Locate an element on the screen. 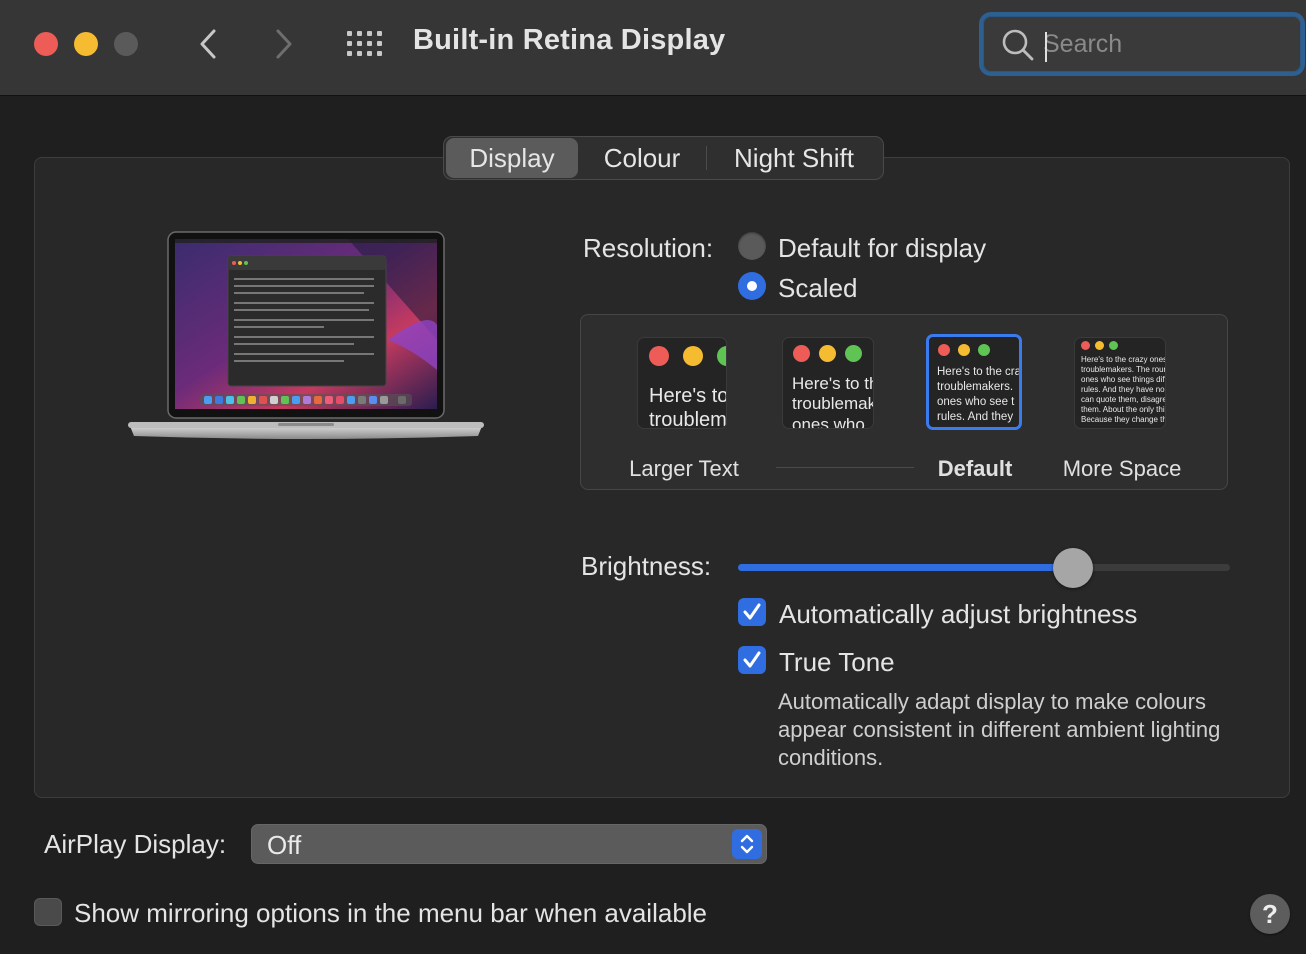 The height and width of the screenshot is (954, 1306). scale-option-larger-text: Here's to the crazy troublemakers is located at coordinates (682, 383).